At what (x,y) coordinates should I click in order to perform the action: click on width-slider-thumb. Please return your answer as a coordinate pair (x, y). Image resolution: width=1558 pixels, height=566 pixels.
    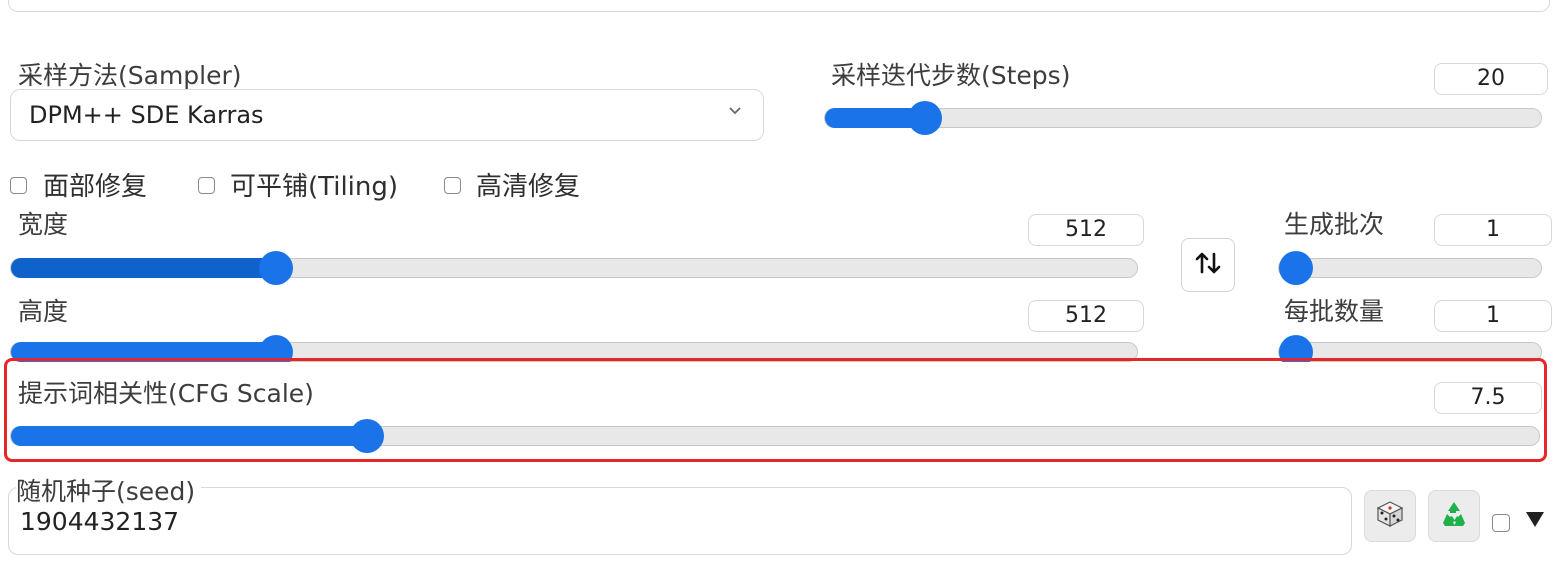
    Looking at the image, I should click on (276, 268).